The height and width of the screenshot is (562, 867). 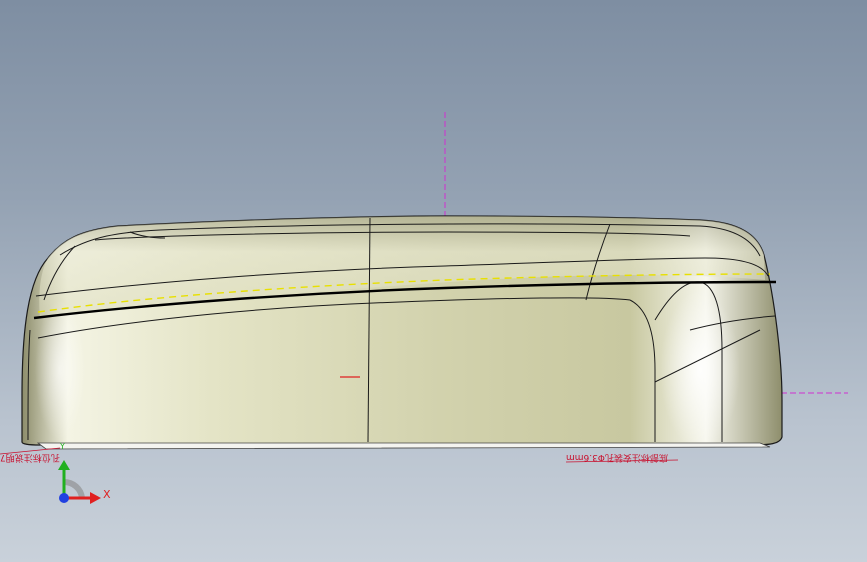 I want to click on specular-highlight-left, so click(x=60, y=370).